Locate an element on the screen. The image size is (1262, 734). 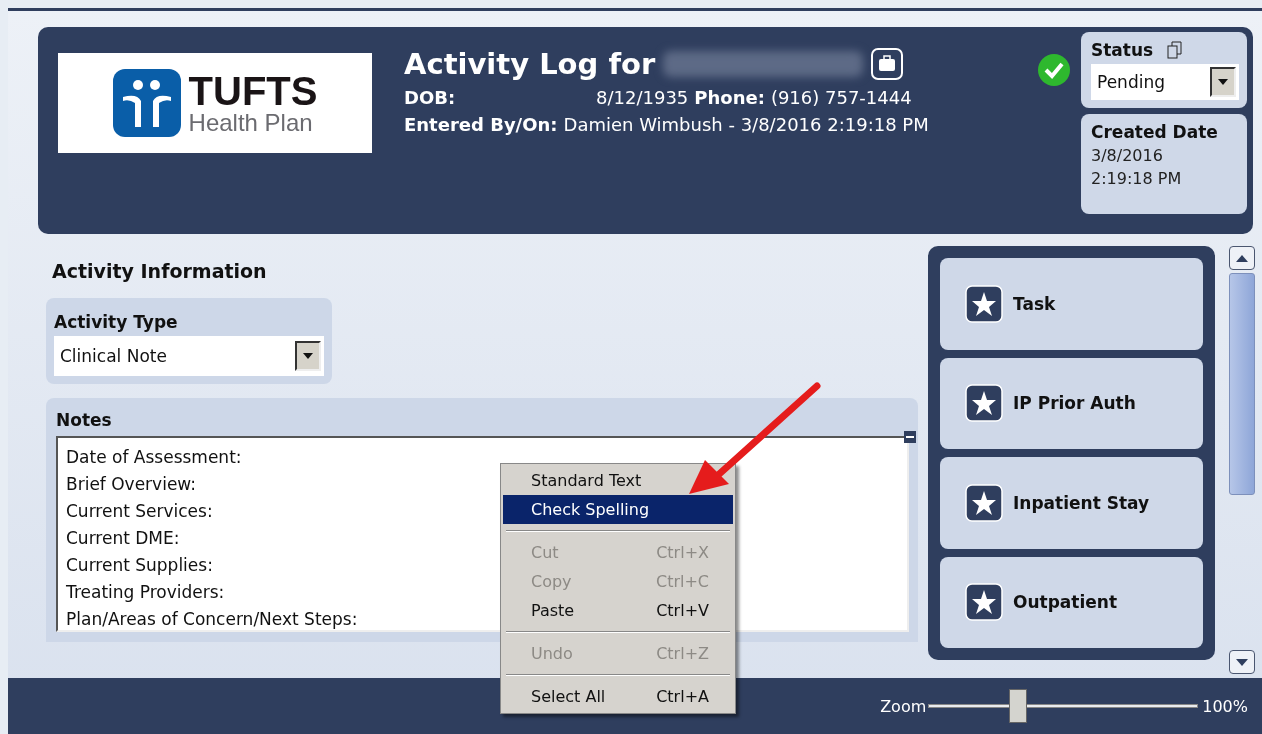
zoom-label: Zoom is located at coordinates (903, 706).